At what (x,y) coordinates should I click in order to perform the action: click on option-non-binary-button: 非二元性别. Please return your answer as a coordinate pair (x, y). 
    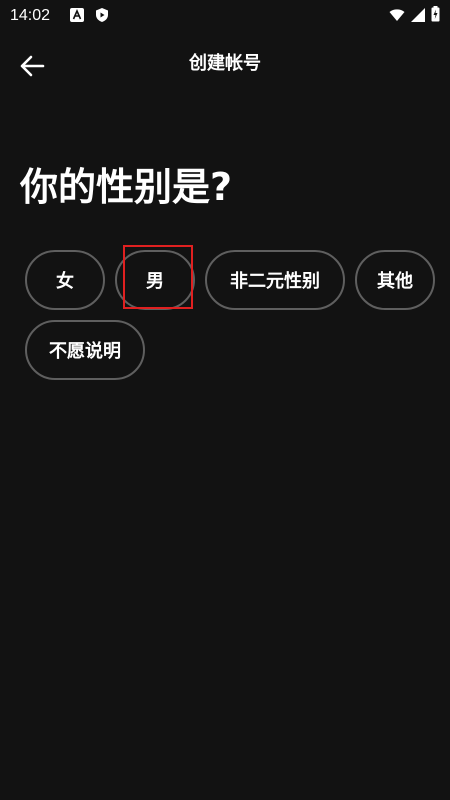
    Looking at the image, I should click on (275, 280).